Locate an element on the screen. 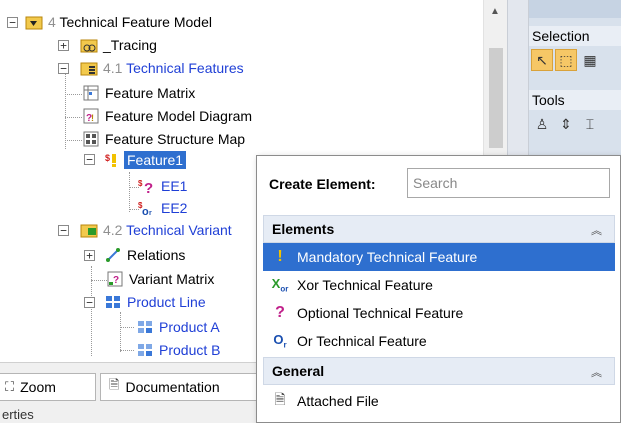  properties-panel-title: erties is located at coordinates (18, 414).